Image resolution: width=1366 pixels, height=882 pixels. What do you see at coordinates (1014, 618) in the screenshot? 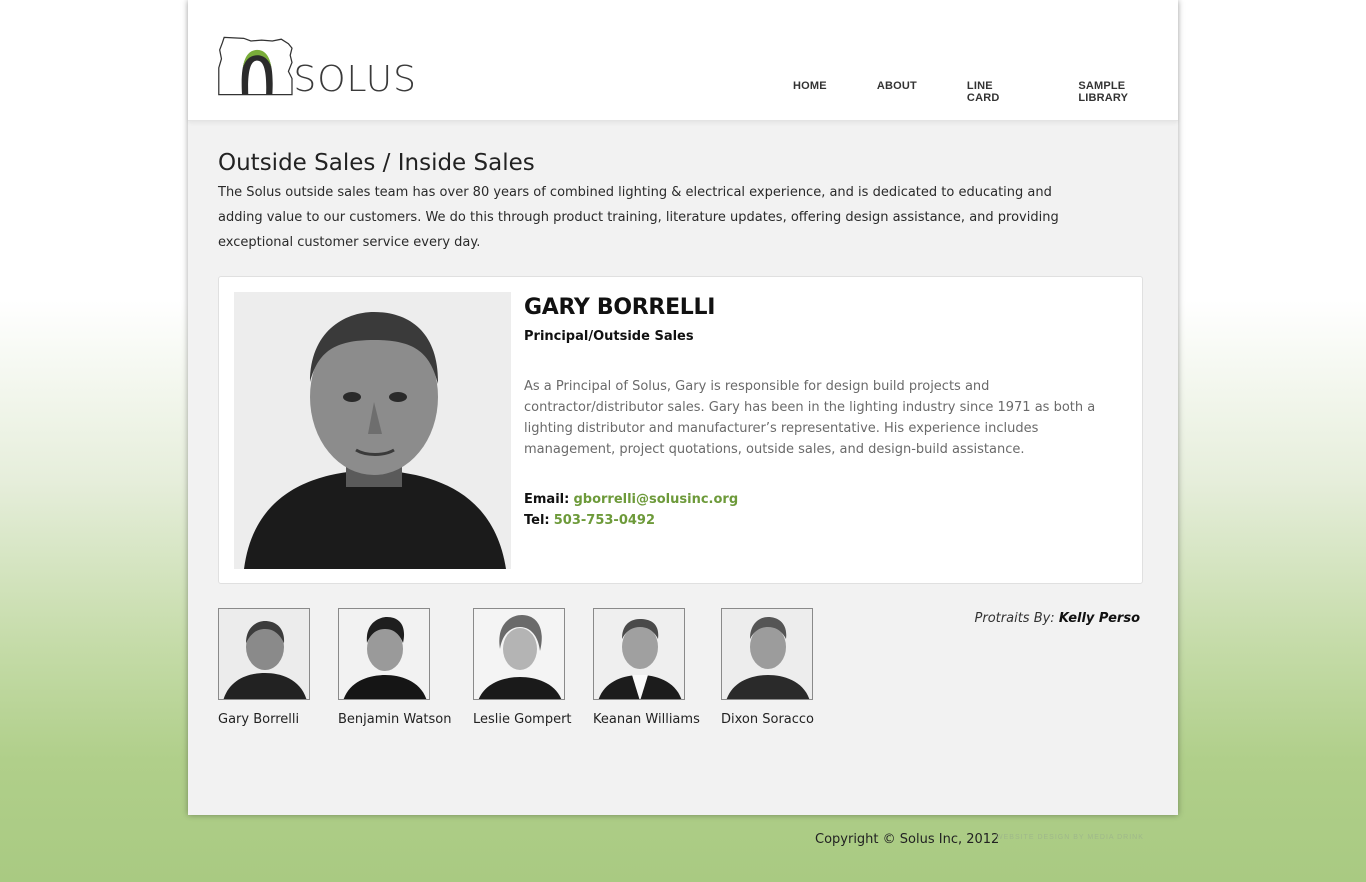
I see `credit-prefix: Protraits By:` at bounding box center [1014, 618].